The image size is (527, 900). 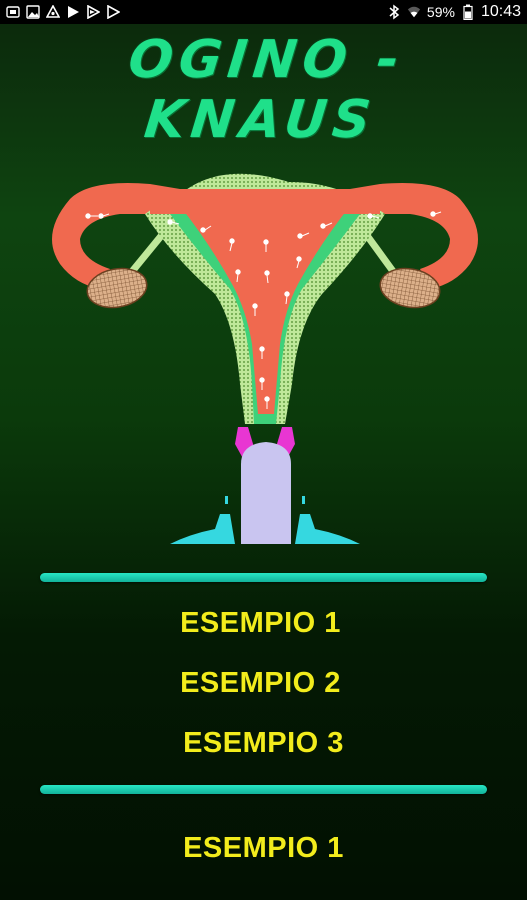 I want to click on play-games-icon, so click(x=113, y=12).